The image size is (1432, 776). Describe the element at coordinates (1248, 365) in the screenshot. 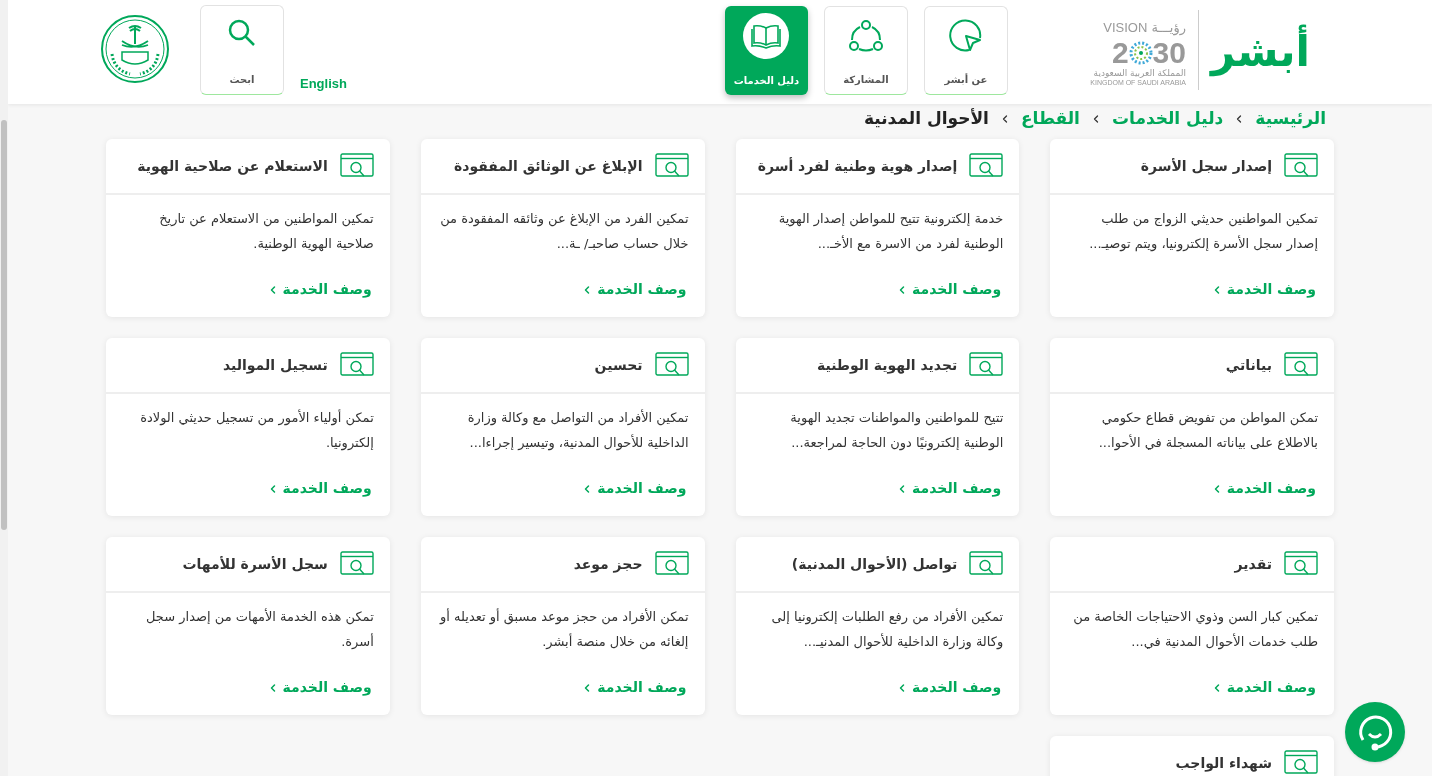

I see `card-title: بياناتي` at that location.